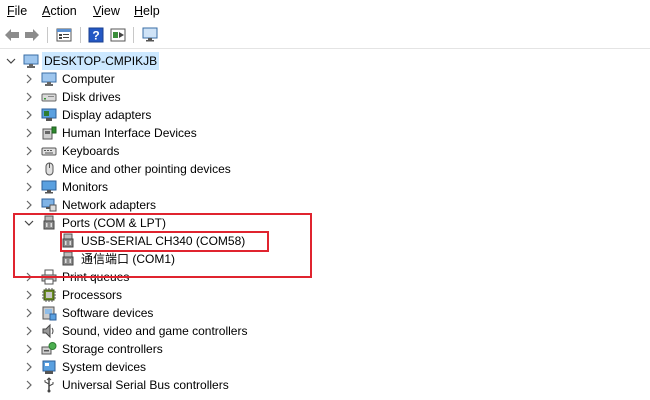  Describe the element at coordinates (49, 133) in the screenshot. I see `hid-icon` at that location.